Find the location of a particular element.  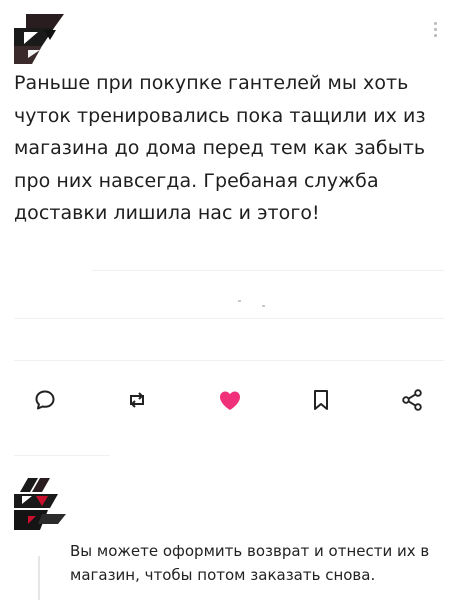

speech-bubble-icon is located at coordinates (45, 400).